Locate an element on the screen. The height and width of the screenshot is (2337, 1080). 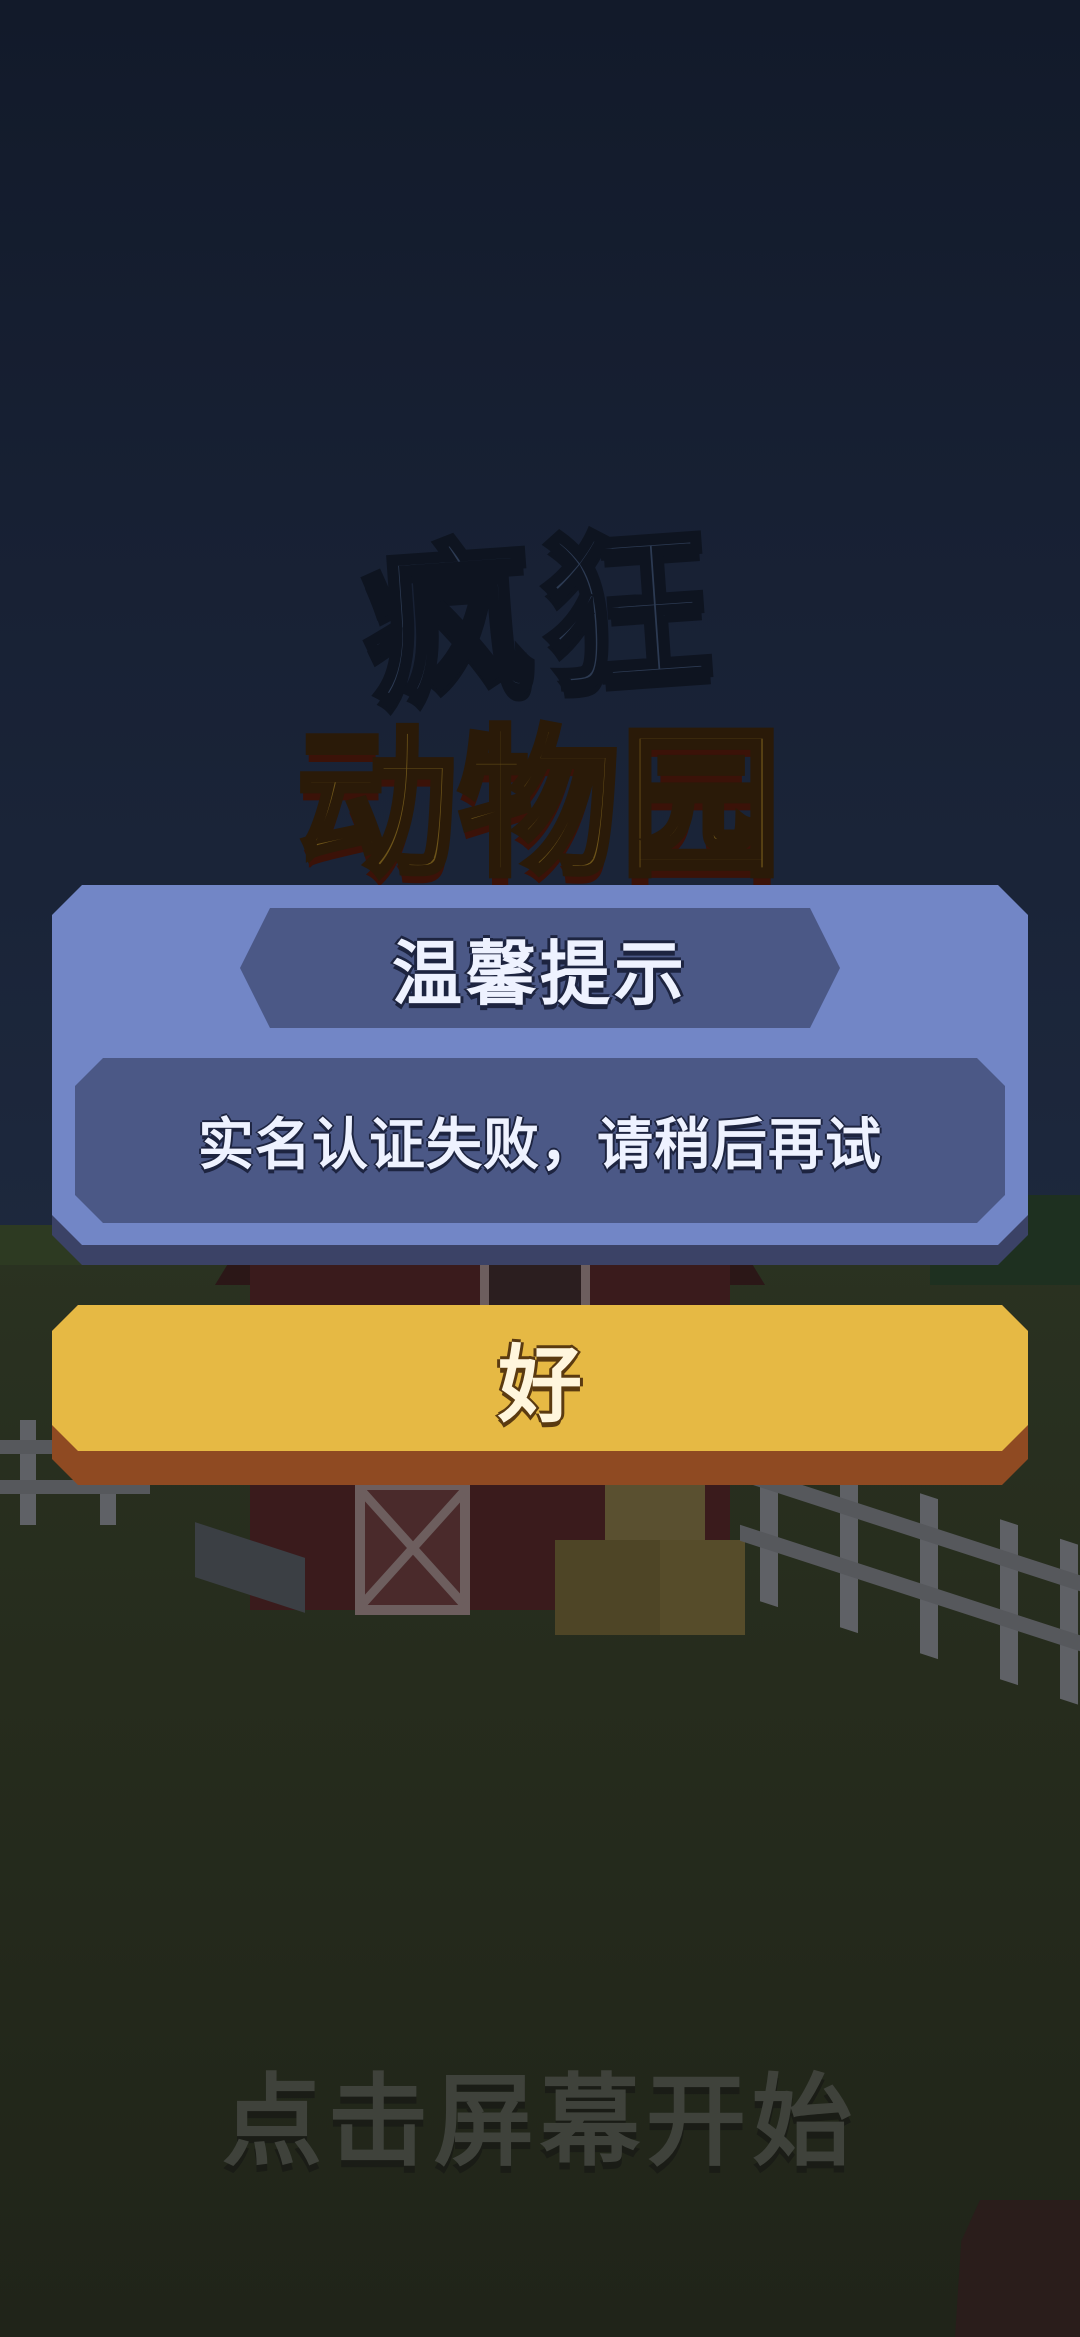
logo-title-bottom: 动物园 is located at coordinates (539, 804).